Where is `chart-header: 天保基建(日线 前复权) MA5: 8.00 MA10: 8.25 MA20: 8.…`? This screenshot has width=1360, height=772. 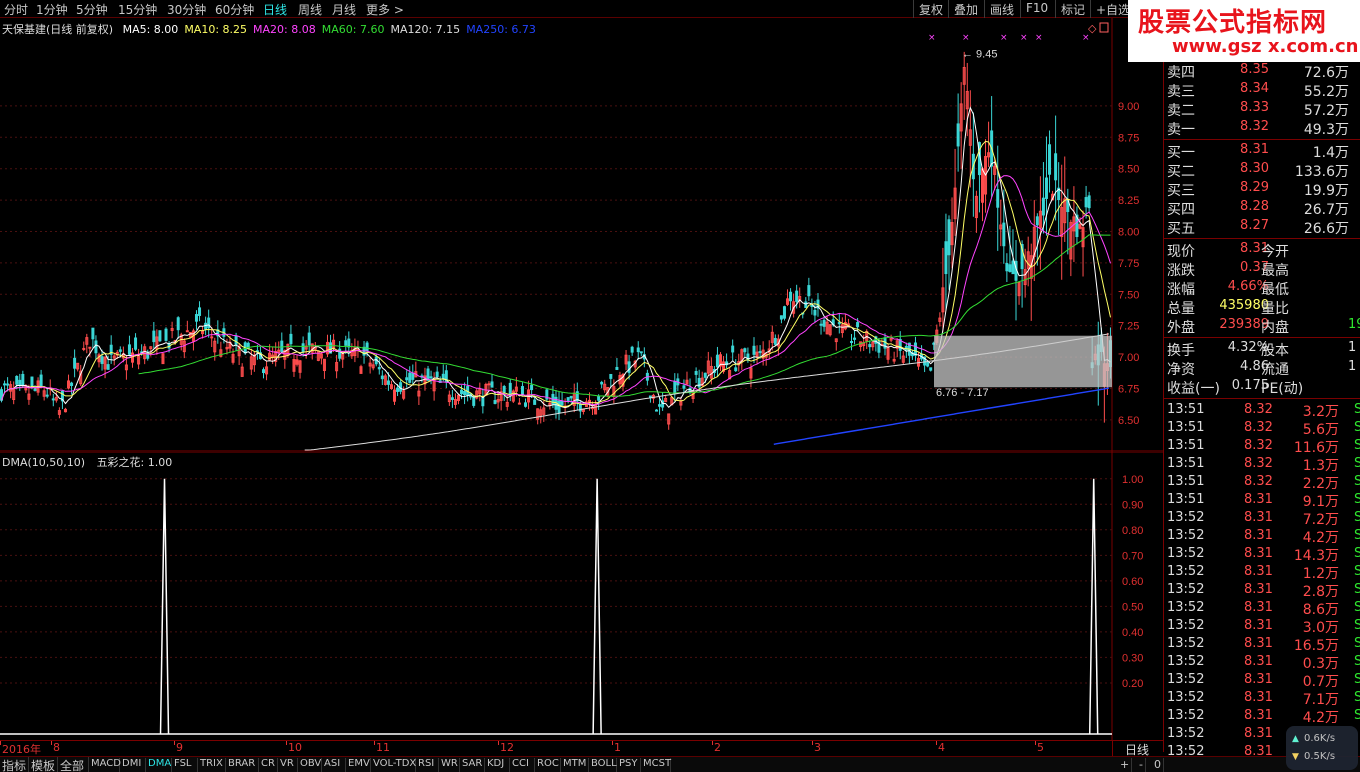 chart-header: 天保基建(日线 前复权) MA5: 8.00 MA10: 8.25 MA20: 8.… is located at coordinates (269, 29).